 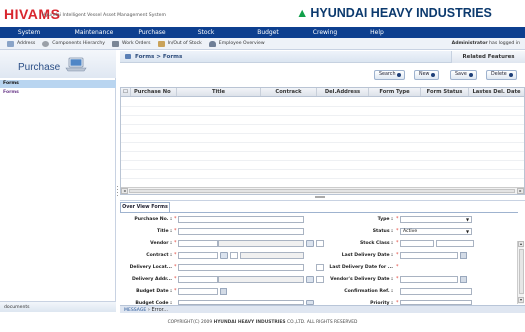 What do you see at coordinates (501, 75) in the screenshot?
I see `delete-button: Delete` at bounding box center [501, 75].